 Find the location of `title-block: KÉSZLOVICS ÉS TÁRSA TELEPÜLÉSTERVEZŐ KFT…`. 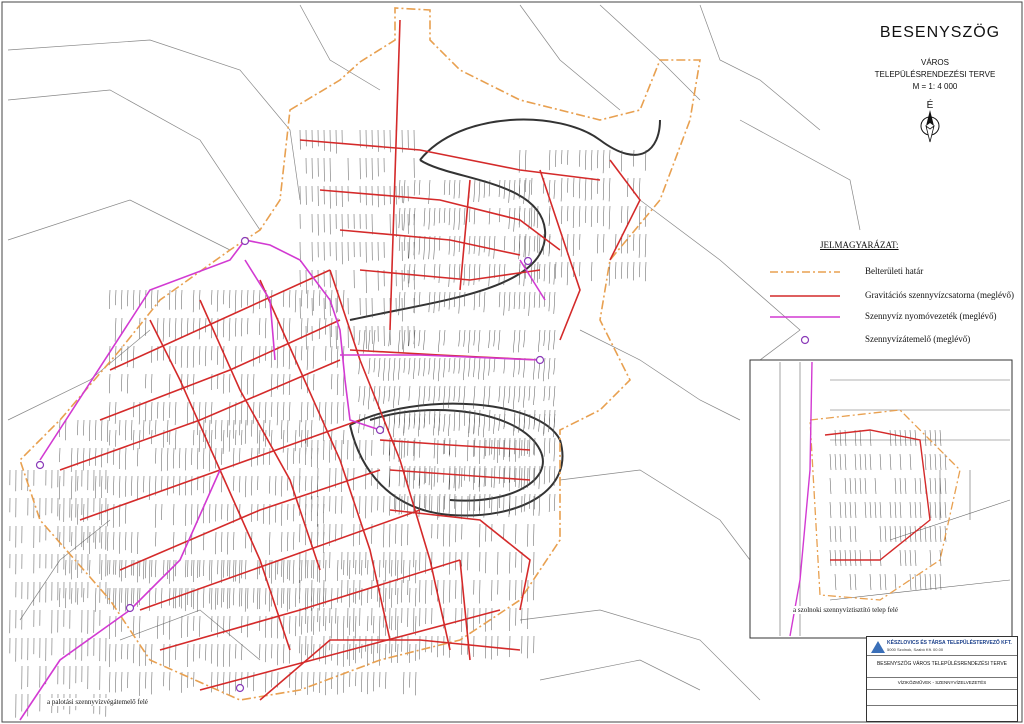

title-block: KÉSZLOVICS ÉS TÁRSA TELEPÜLÉSTERVEZŐ KFT… is located at coordinates (942, 679).